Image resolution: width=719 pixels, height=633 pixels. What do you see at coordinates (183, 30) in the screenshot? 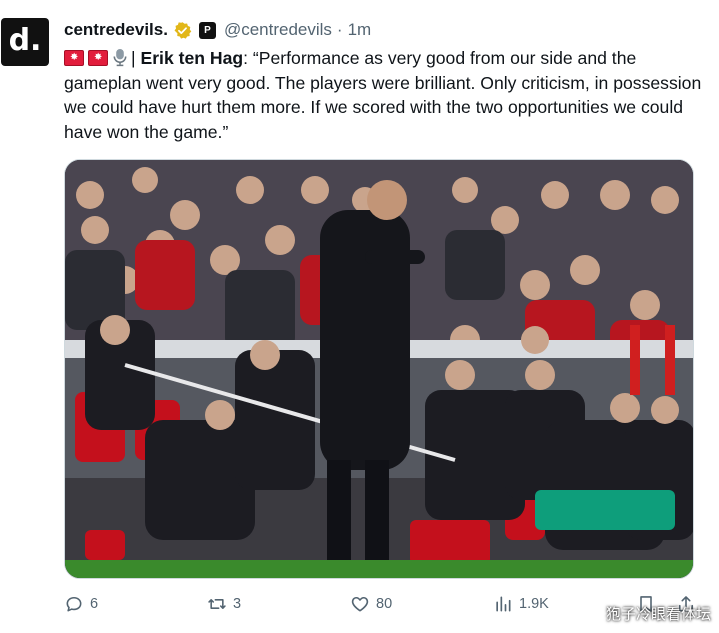
I see `verified-badge-icon` at bounding box center [183, 30].